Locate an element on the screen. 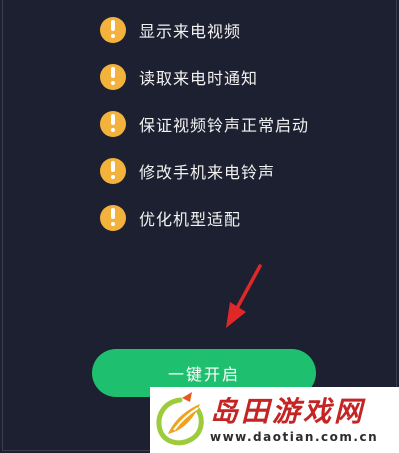 This screenshot has width=399, height=453. permission-item: 读取来电时通知 is located at coordinates (204, 77).